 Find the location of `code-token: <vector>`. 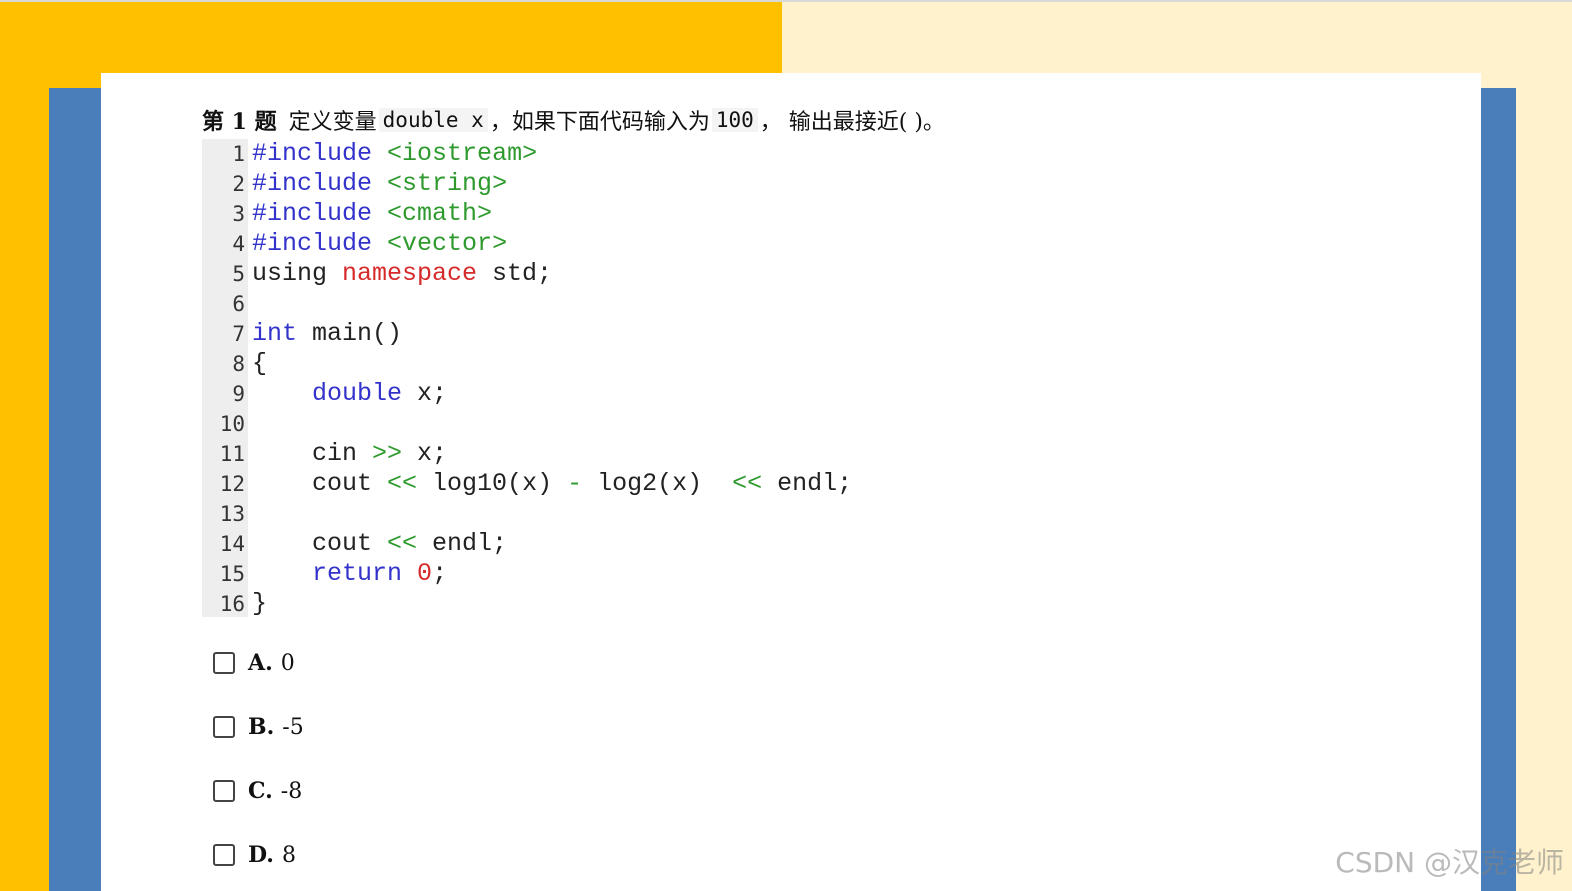

code-token: <vector> is located at coordinates (447, 243).